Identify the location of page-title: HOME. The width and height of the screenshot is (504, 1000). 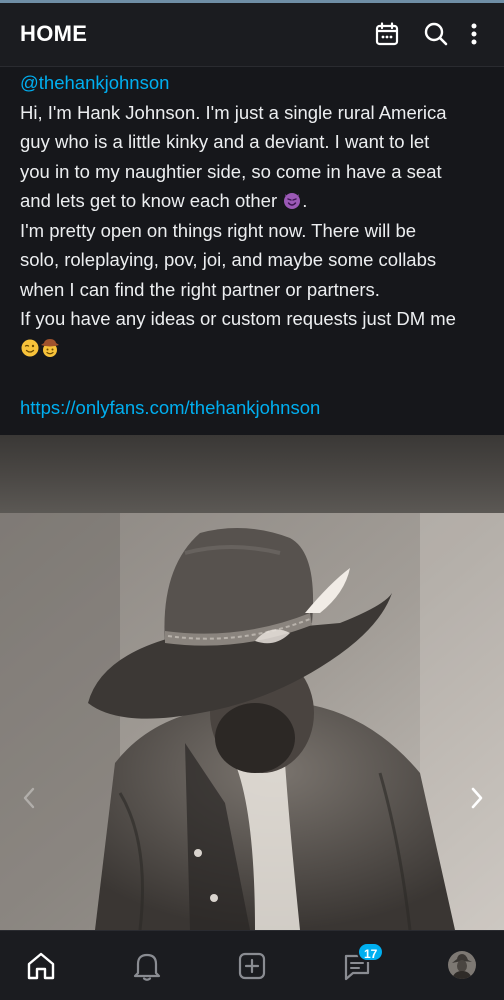
(54, 33).